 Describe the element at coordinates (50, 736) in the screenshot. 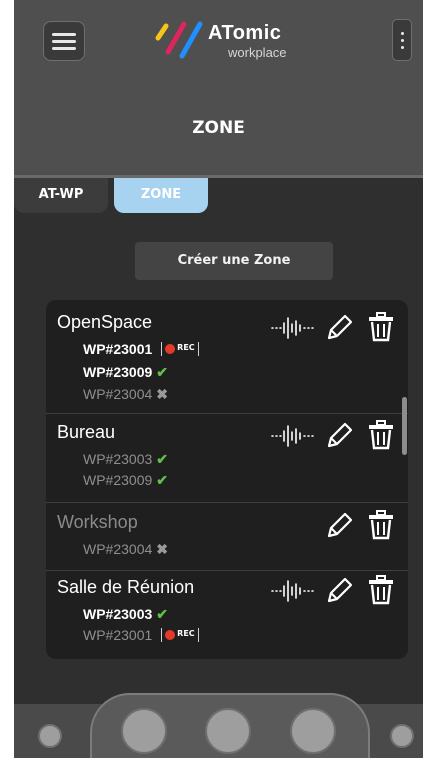

I see `bottom-button-left` at that location.